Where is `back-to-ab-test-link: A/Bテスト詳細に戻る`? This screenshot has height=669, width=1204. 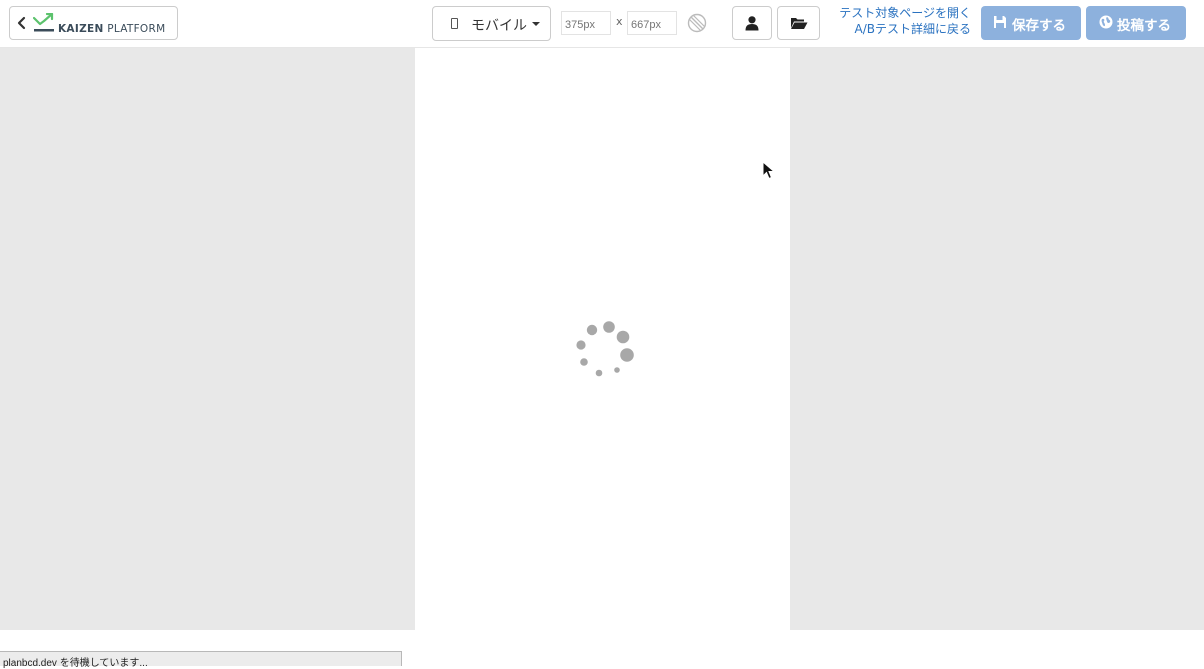
back-to-ab-test-link: A/Bテスト詳細に戻る is located at coordinates (901, 29).